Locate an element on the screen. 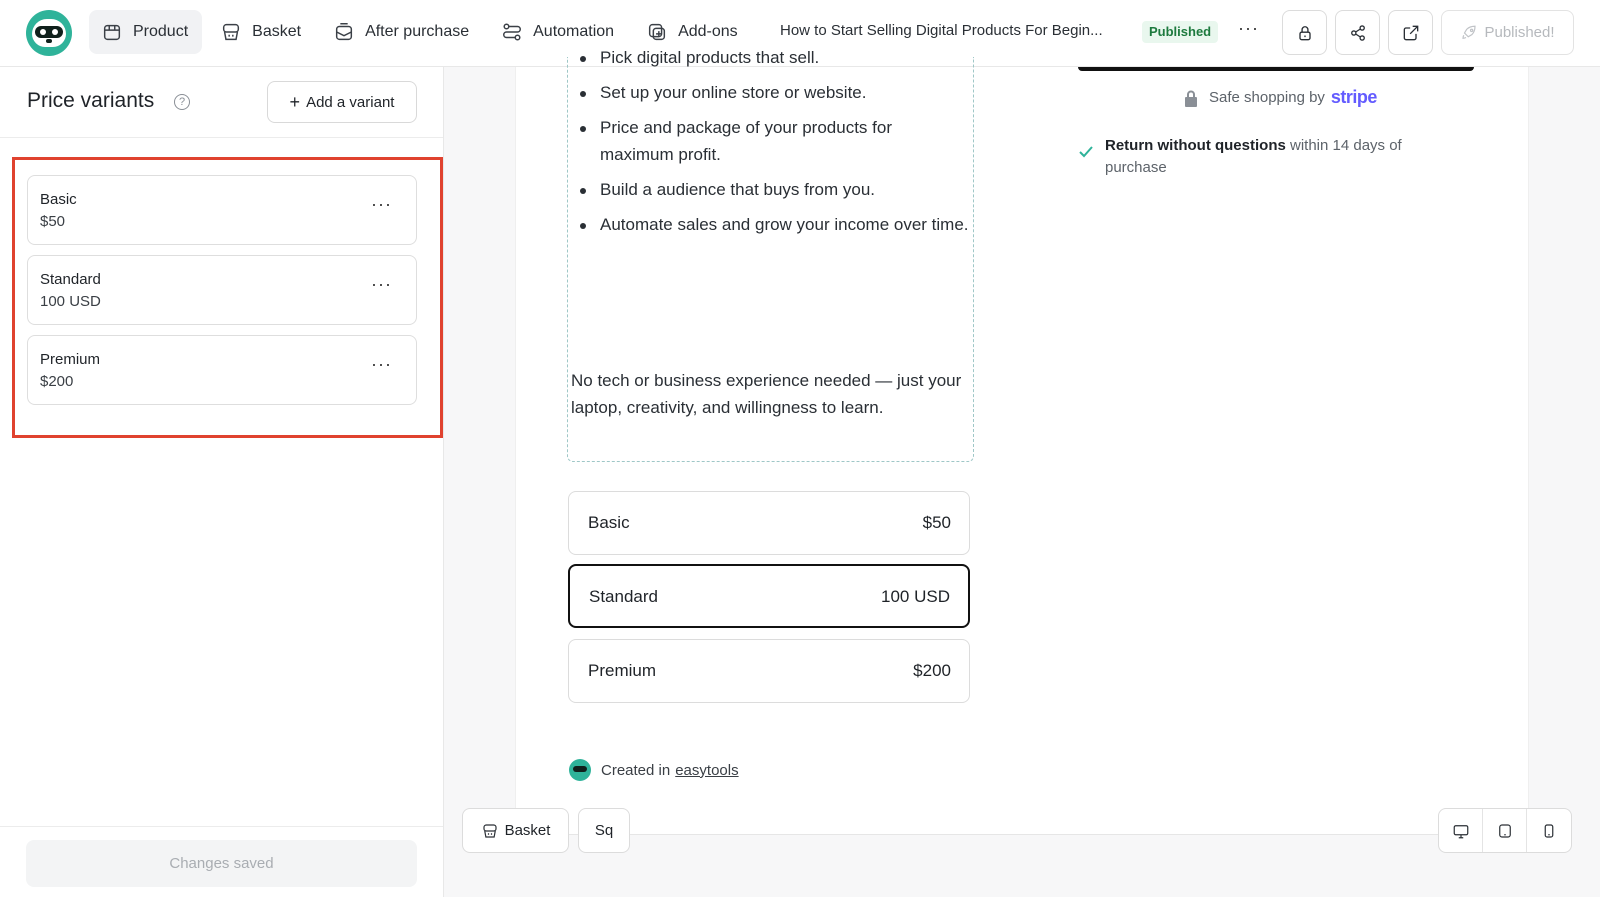  price-option-premium: Premium $200 is located at coordinates (769, 671).